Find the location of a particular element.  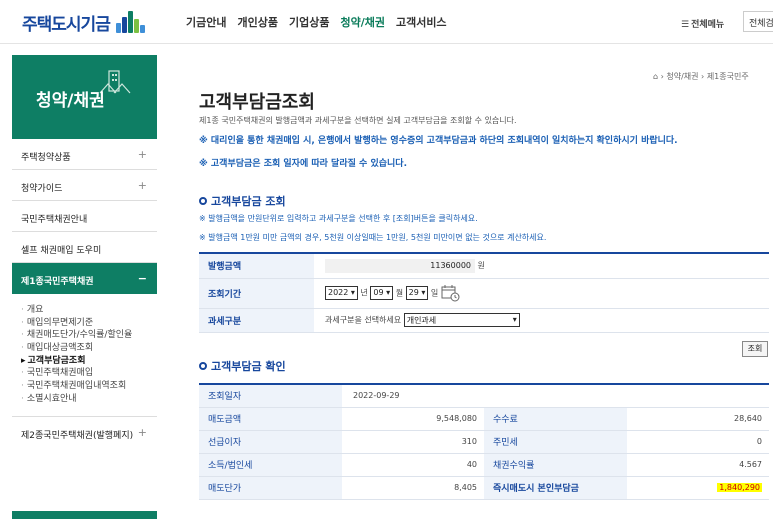

sidebar-item-self-bond-helper: 셀프 채권매입 도우미 is located at coordinates (84, 247).